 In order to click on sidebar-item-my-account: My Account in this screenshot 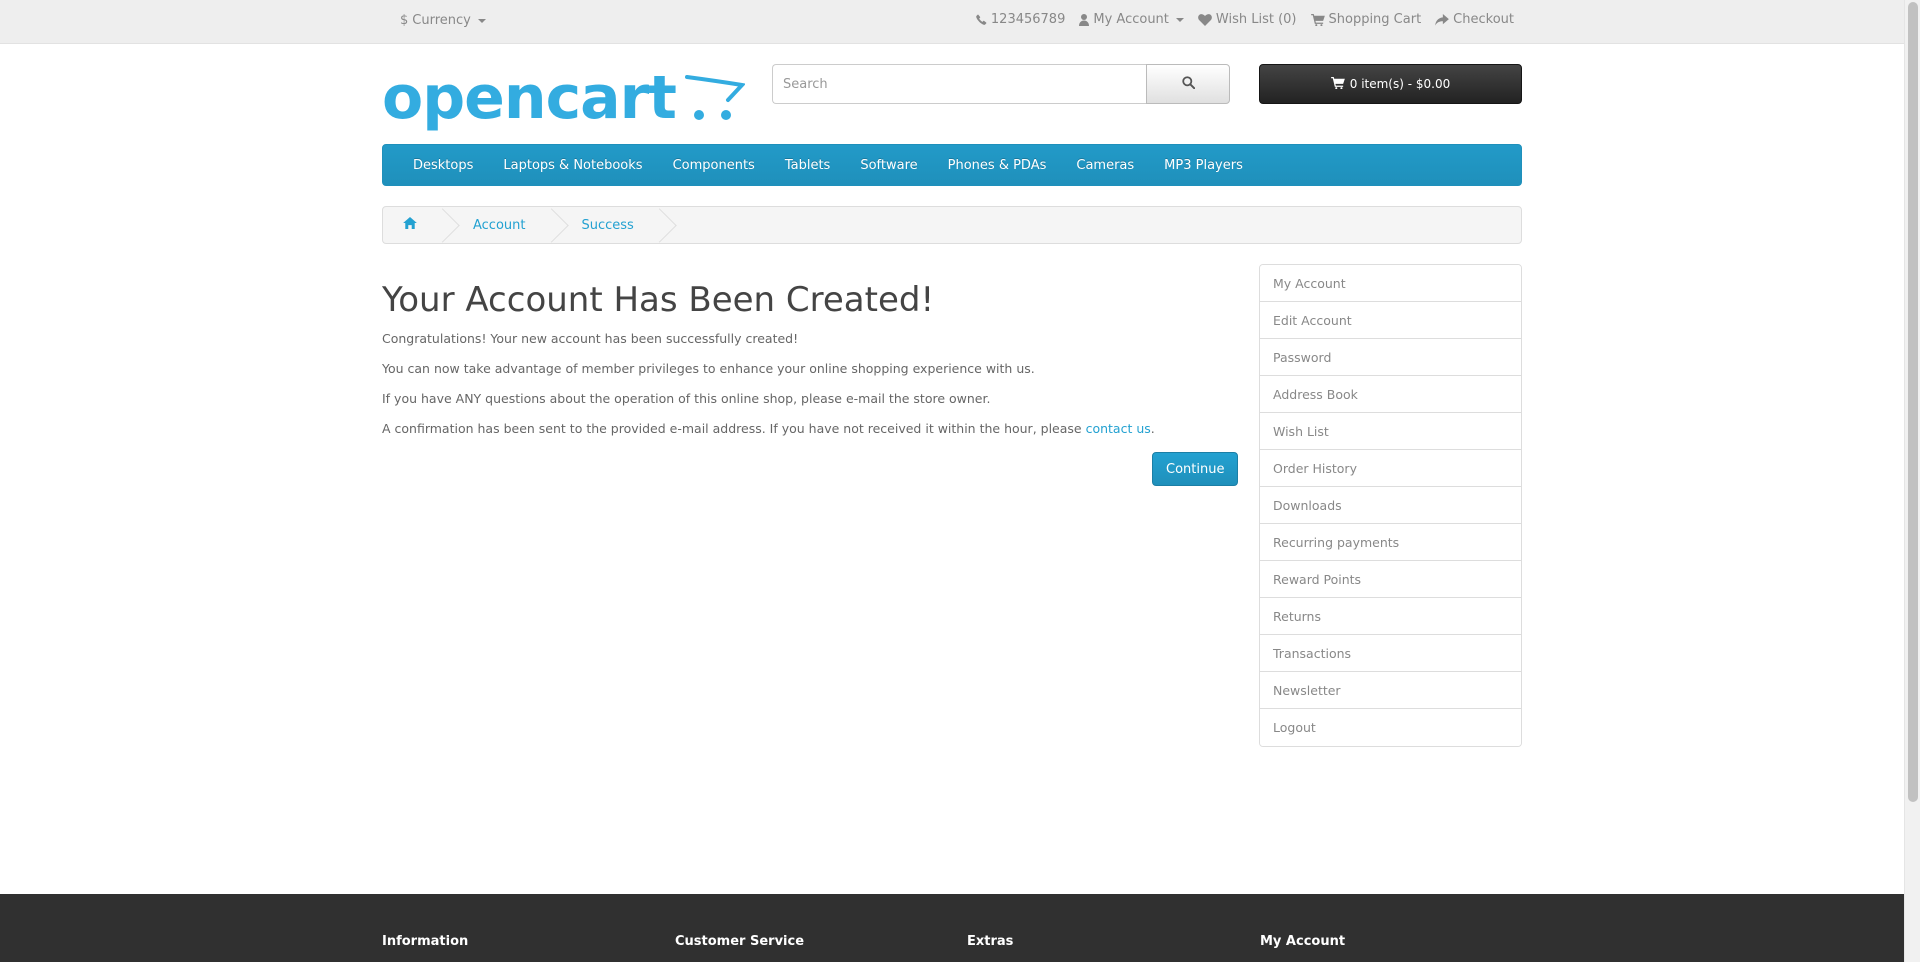, I will do `click(1390, 283)`.